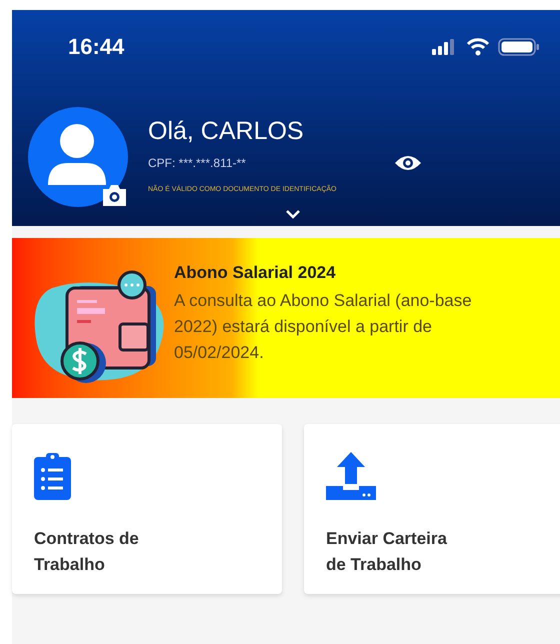 The image size is (560, 644). Describe the element at coordinates (293, 214) in the screenshot. I see `chevron-down-icon` at that location.